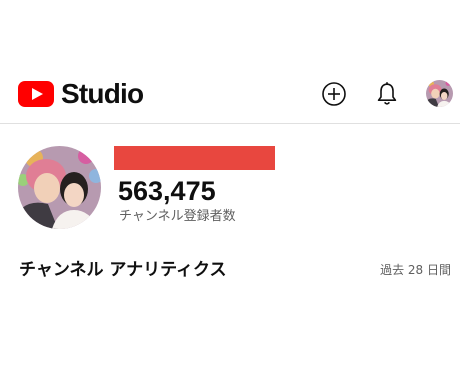 The width and height of the screenshot is (460, 380). Describe the element at coordinates (177, 216) in the screenshot. I see `subscriber-label: チャンネル登録者数` at that location.